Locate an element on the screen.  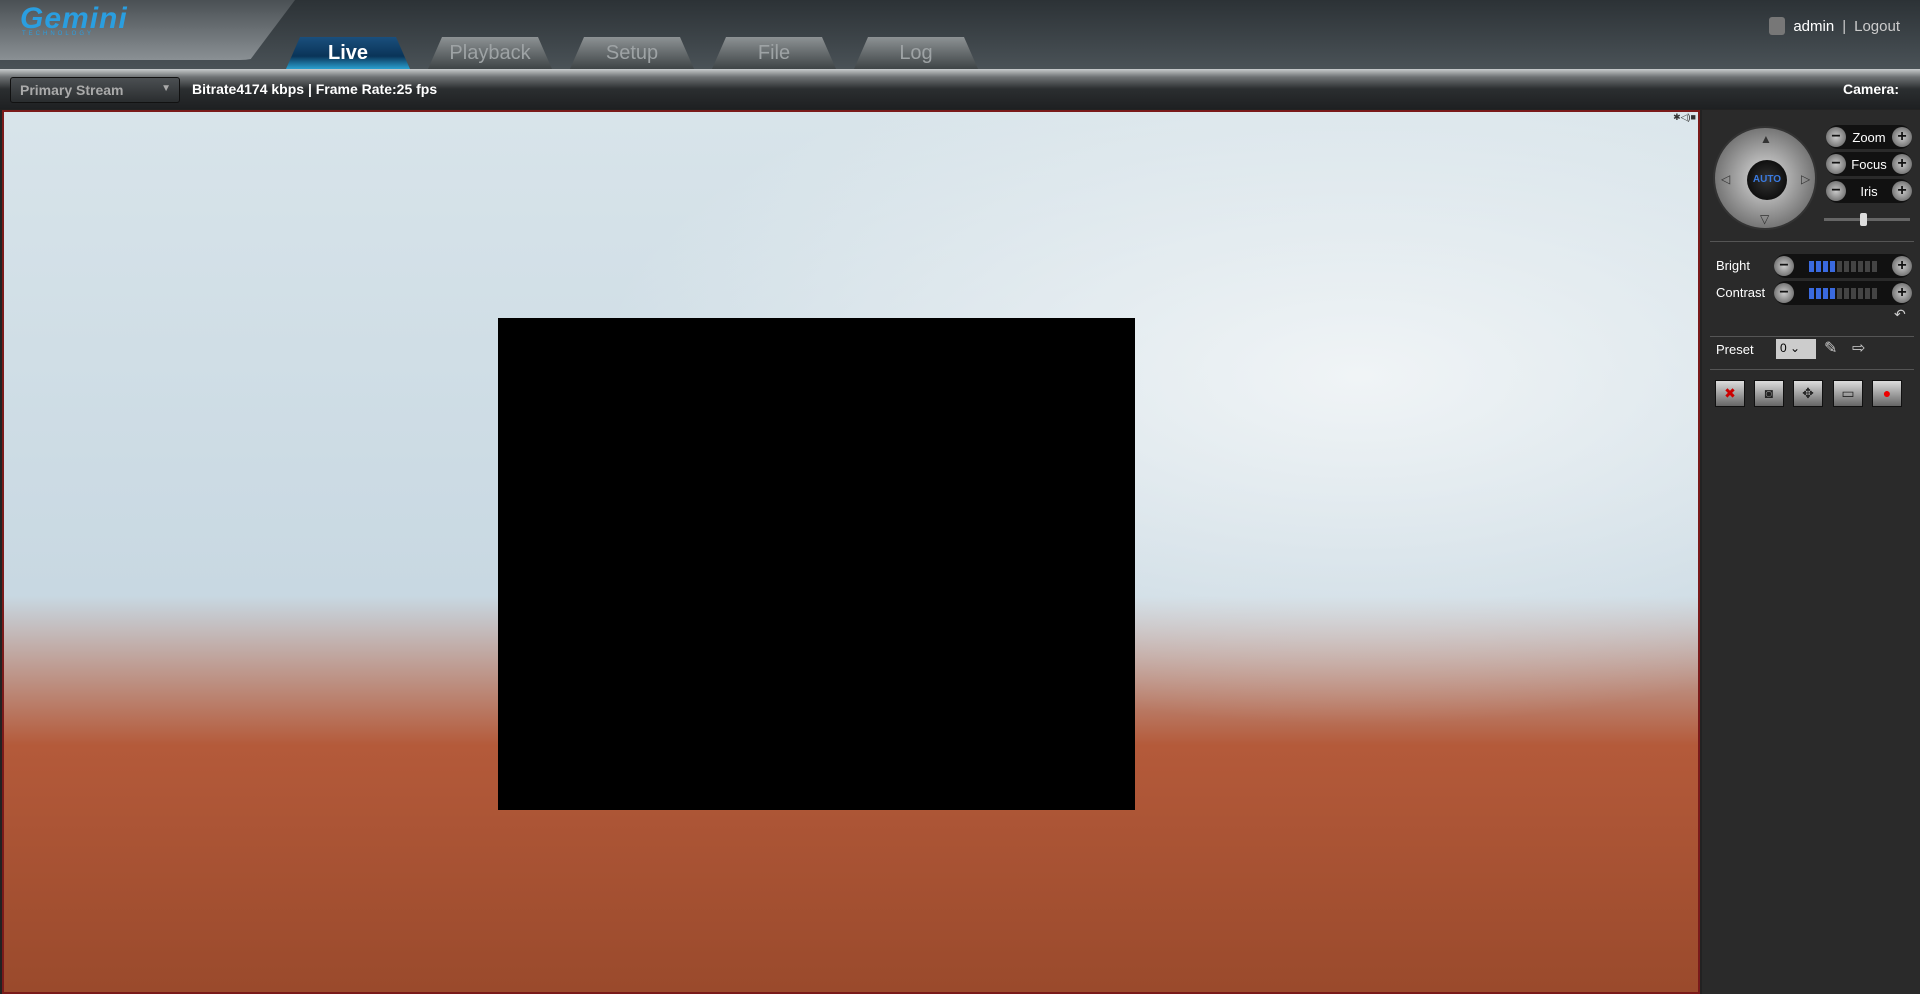
contrast-label: Contrast is located at coordinates (1741, 292).